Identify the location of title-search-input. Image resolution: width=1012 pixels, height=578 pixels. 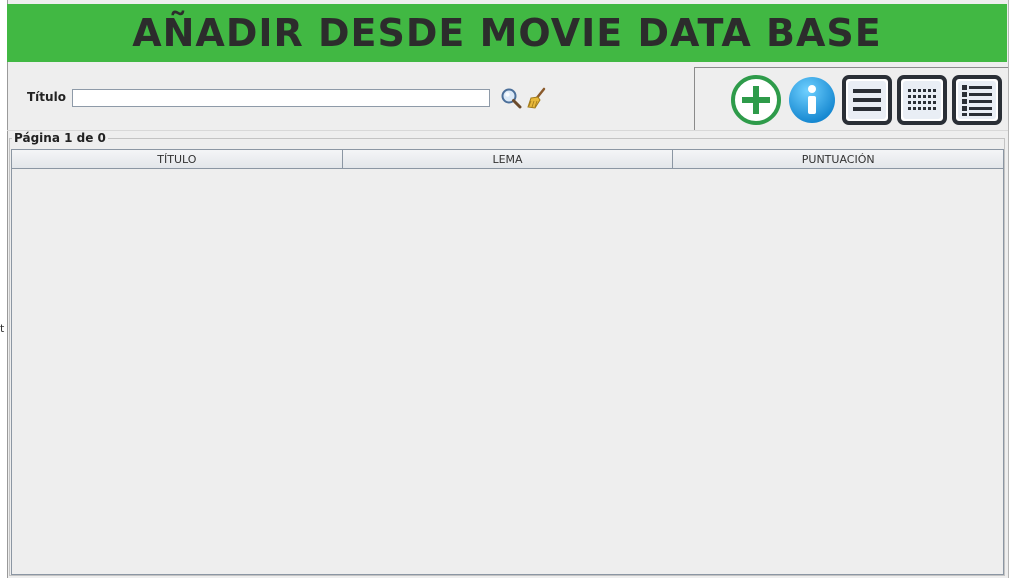
(281, 98).